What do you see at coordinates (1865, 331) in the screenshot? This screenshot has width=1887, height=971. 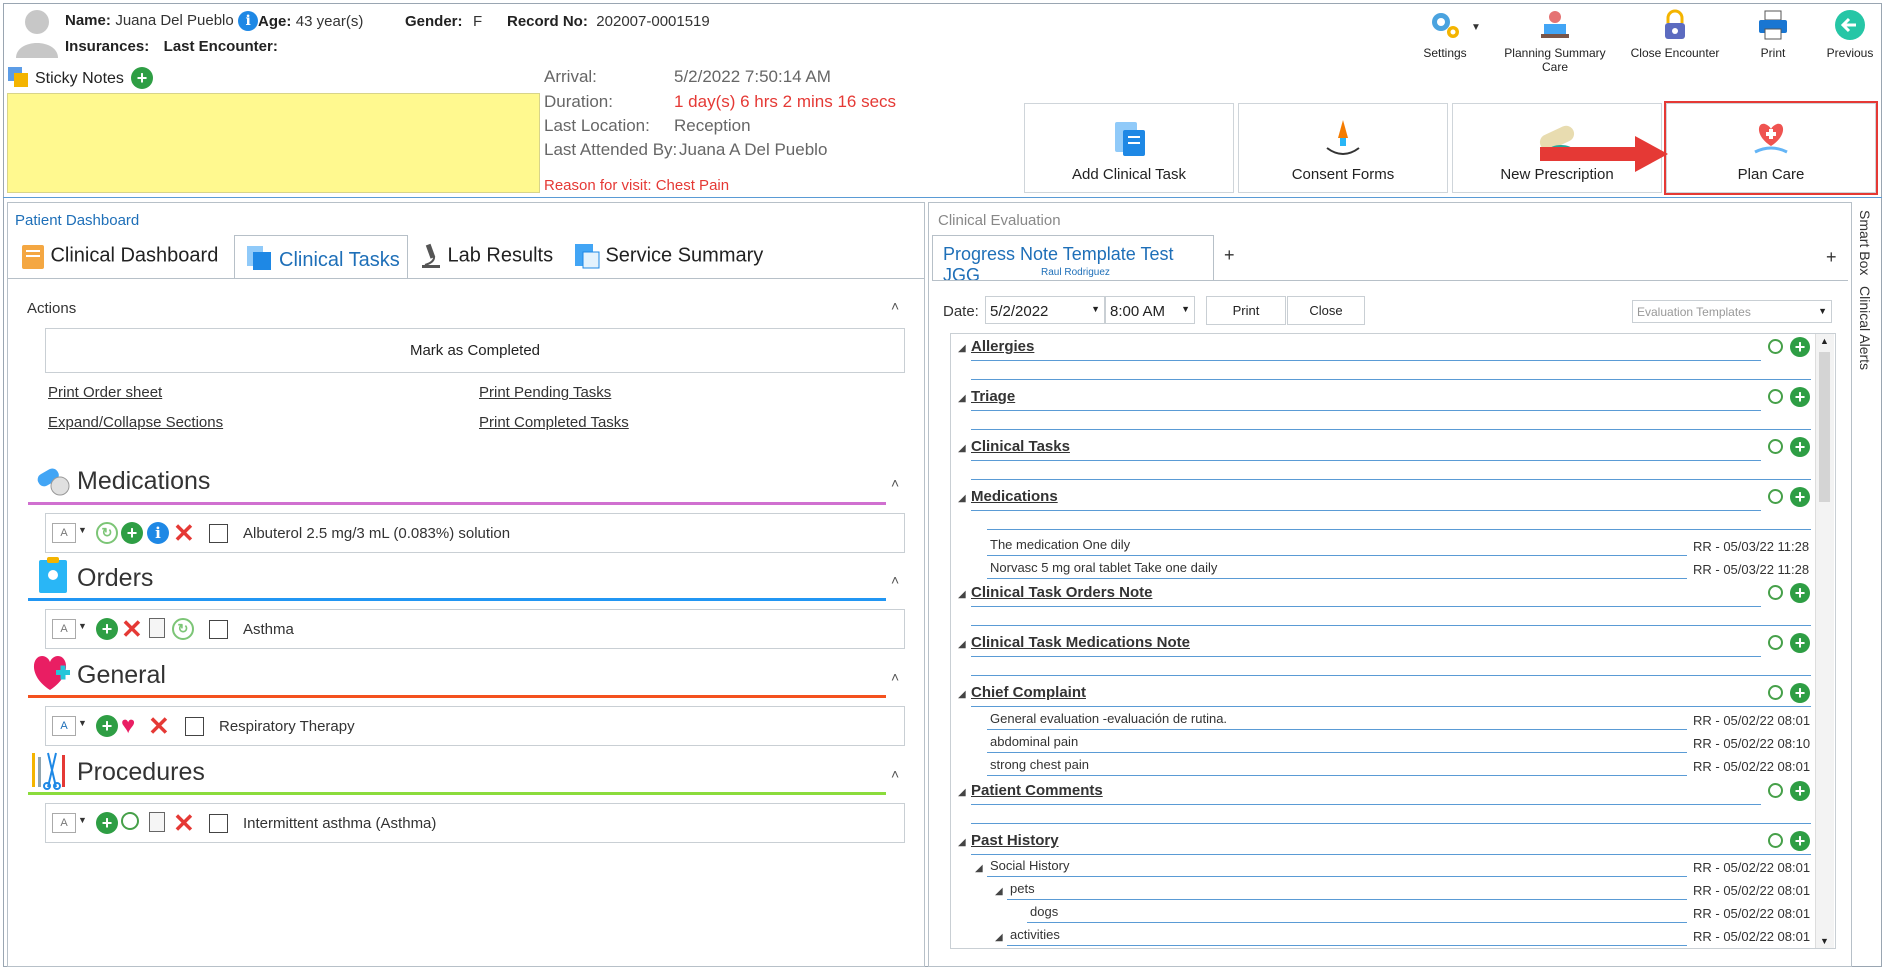 I see `clinical-alerts-side-tab: Clinical Alerts` at bounding box center [1865, 331].